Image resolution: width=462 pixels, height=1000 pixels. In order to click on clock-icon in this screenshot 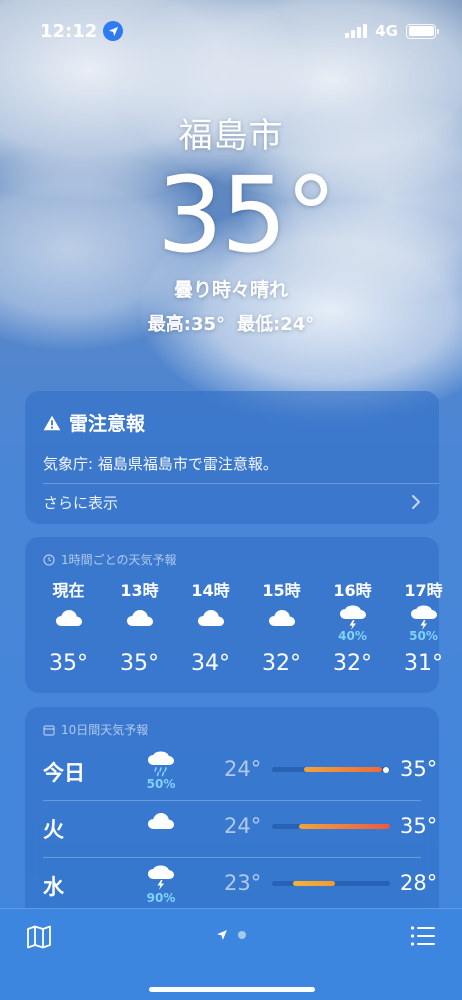, I will do `click(49, 559)`.